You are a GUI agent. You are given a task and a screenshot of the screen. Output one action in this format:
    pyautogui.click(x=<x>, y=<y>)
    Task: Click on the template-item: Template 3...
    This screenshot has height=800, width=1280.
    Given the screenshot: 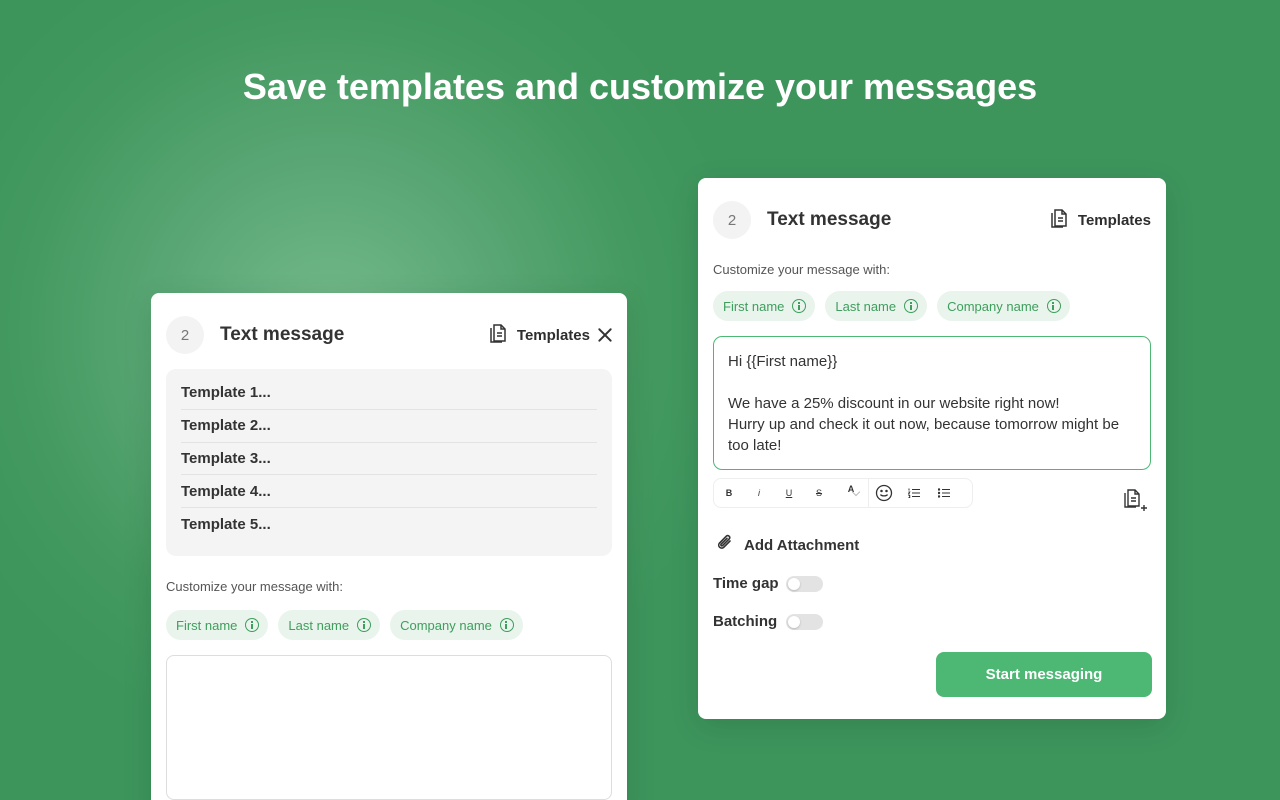 What is the action you would take?
    pyautogui.click(x=389, y=459)
    